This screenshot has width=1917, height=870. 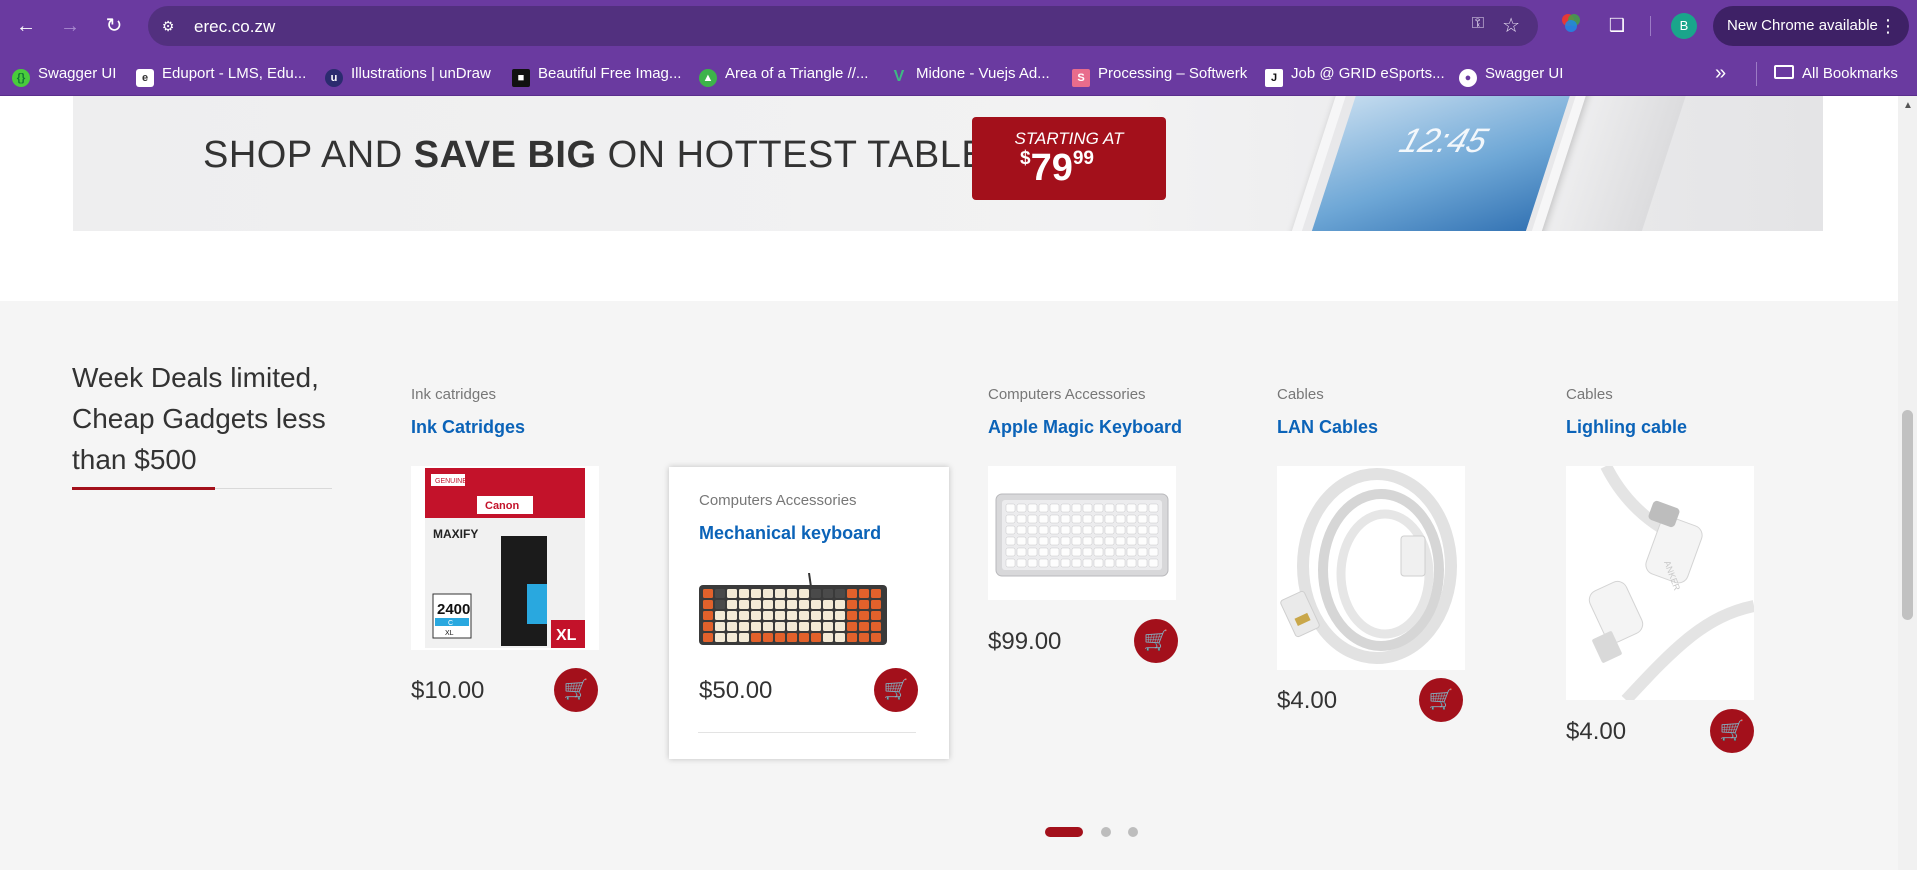 I want to click on password-key-icon: ⚿, so click(x=1478, y=24).